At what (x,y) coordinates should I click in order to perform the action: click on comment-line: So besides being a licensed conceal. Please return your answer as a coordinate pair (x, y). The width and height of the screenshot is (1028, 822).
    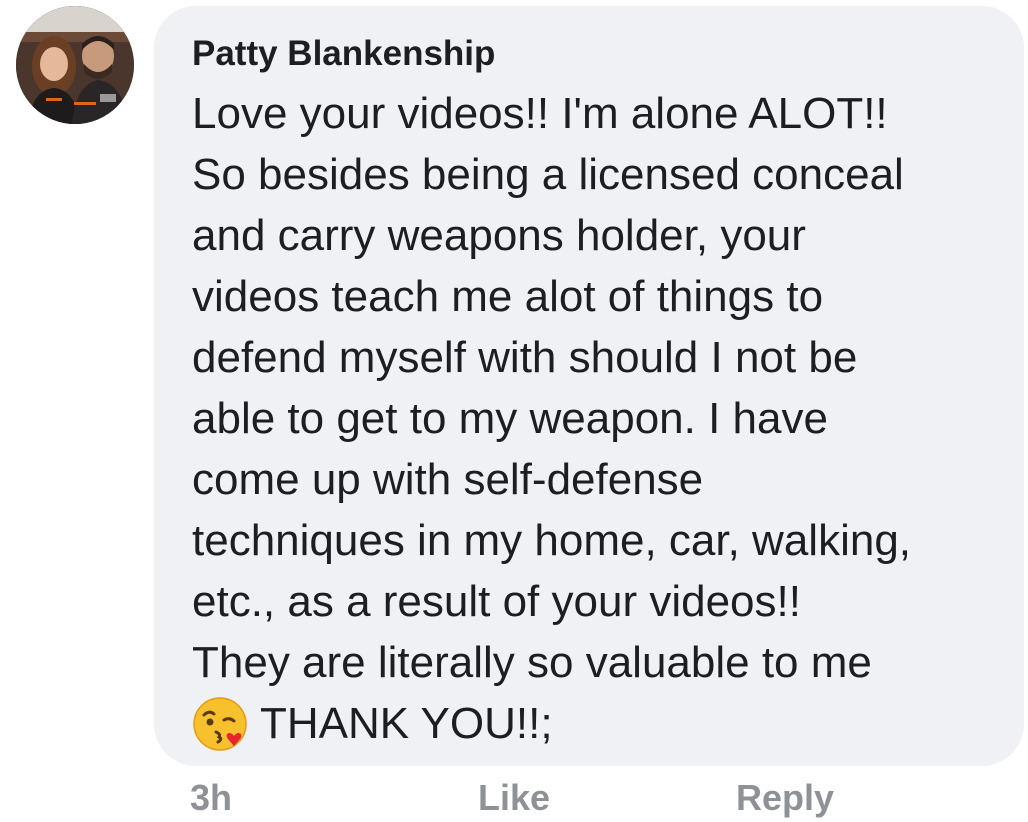
    Looking at the image, I should click on (548, 174).